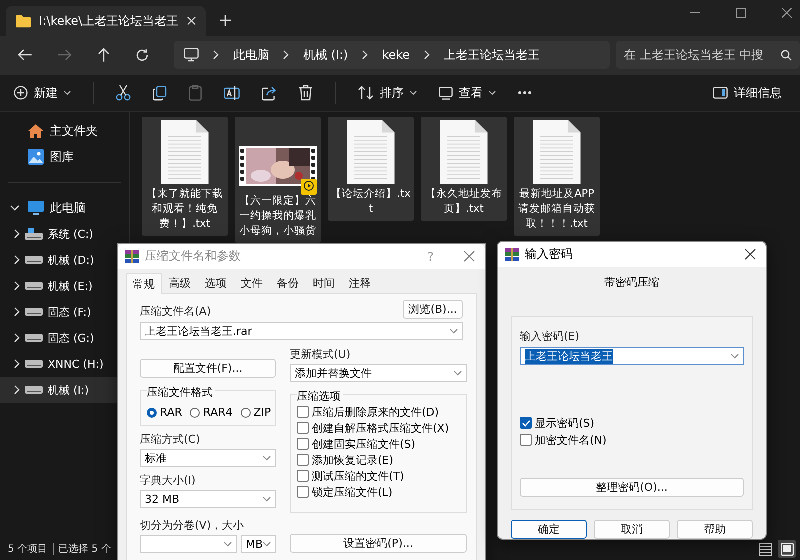  I want to click on unit-dropdown: MB, so click(258, 544).